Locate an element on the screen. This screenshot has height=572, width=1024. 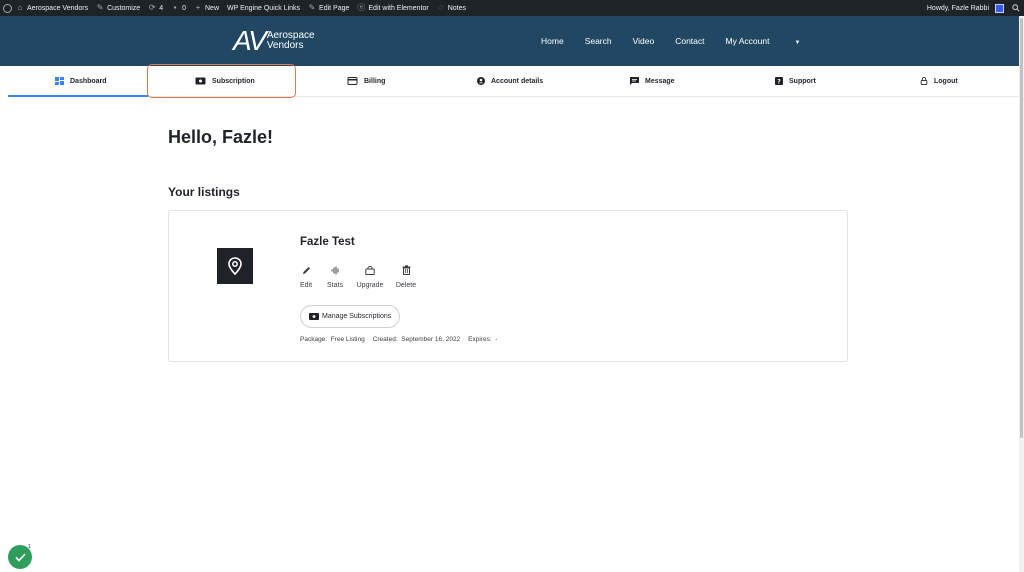
stats-label: Stats is located at coordinates (335, 285).